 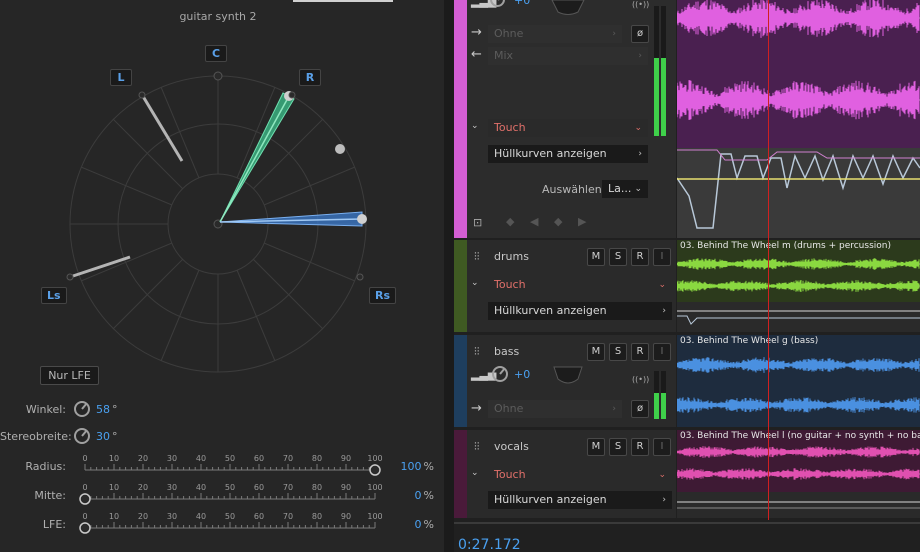 I want to click on volume-knob, so click(x=500, y=374).